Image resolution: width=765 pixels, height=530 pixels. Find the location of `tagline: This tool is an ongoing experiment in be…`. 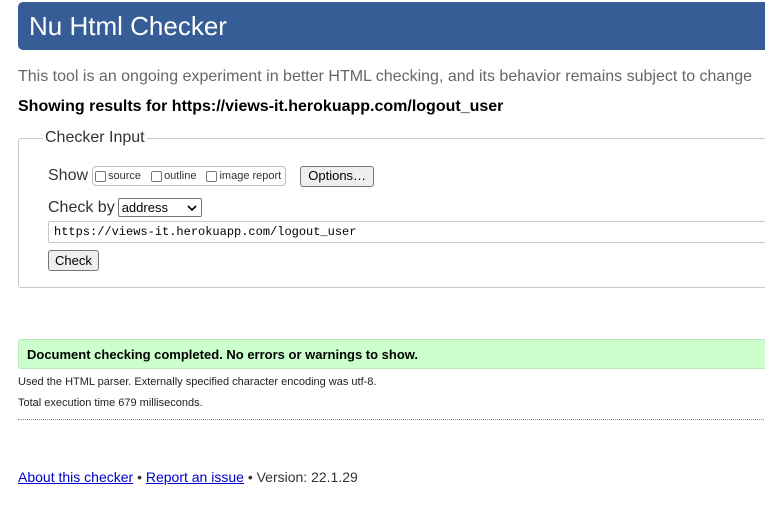

tagline: This tool is an ongoing experiment in be… is located at coordinates (385, 76).